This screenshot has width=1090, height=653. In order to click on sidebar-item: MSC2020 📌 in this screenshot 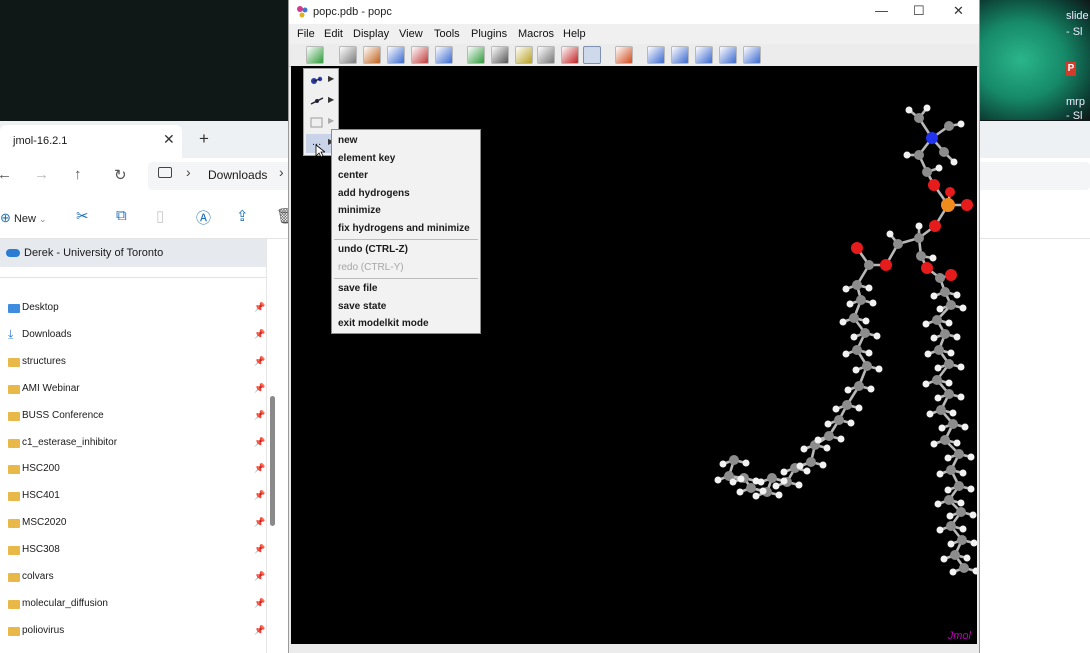, I will do `click(133, 525)`.